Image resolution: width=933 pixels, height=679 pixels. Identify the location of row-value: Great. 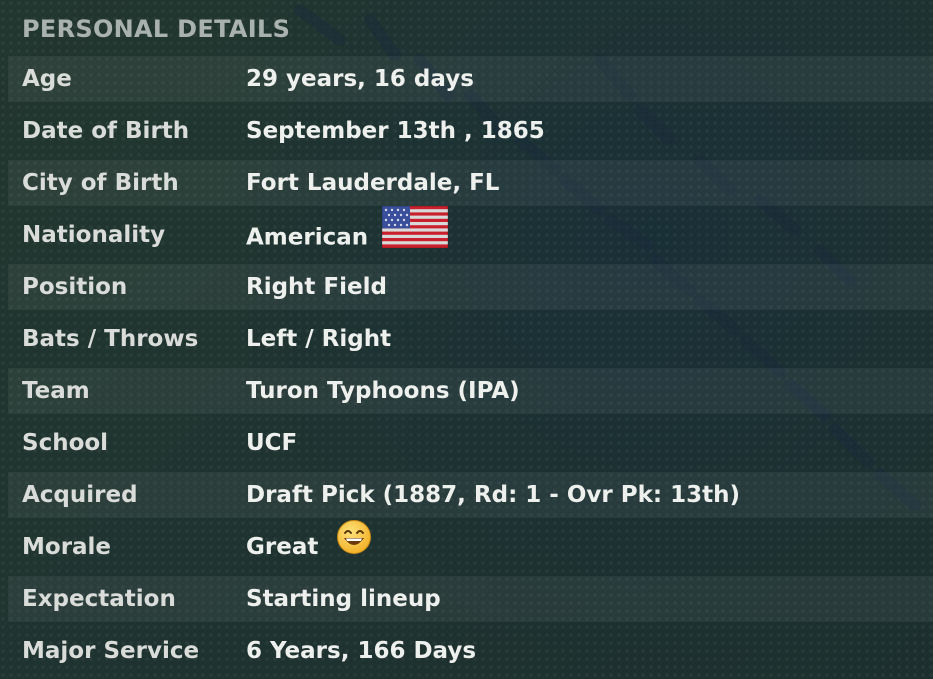
(282, 547).